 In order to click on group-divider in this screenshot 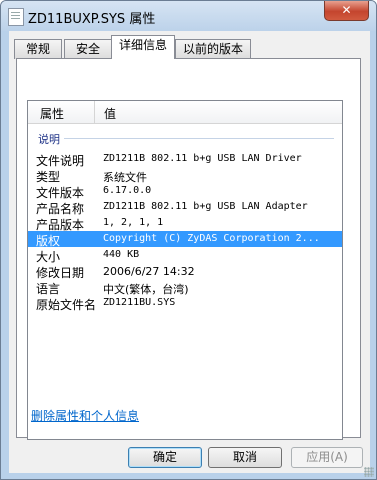, I will do `click(199, 138)`.